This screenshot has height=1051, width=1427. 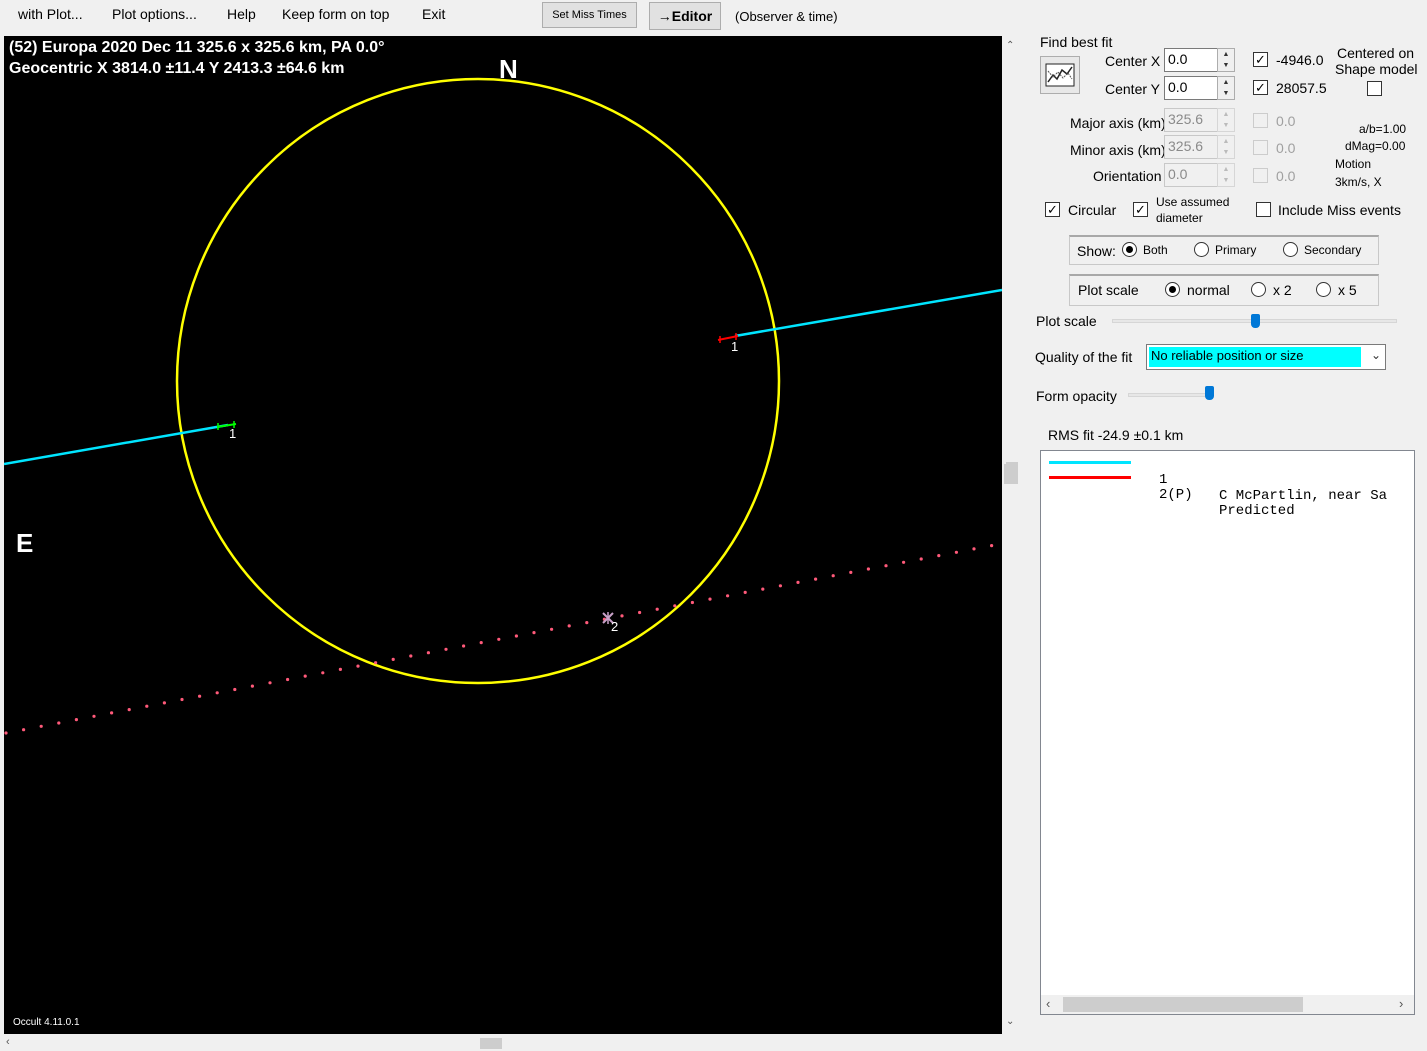 I want to click on hscroll-thumb, so click(x=491, y=1043).